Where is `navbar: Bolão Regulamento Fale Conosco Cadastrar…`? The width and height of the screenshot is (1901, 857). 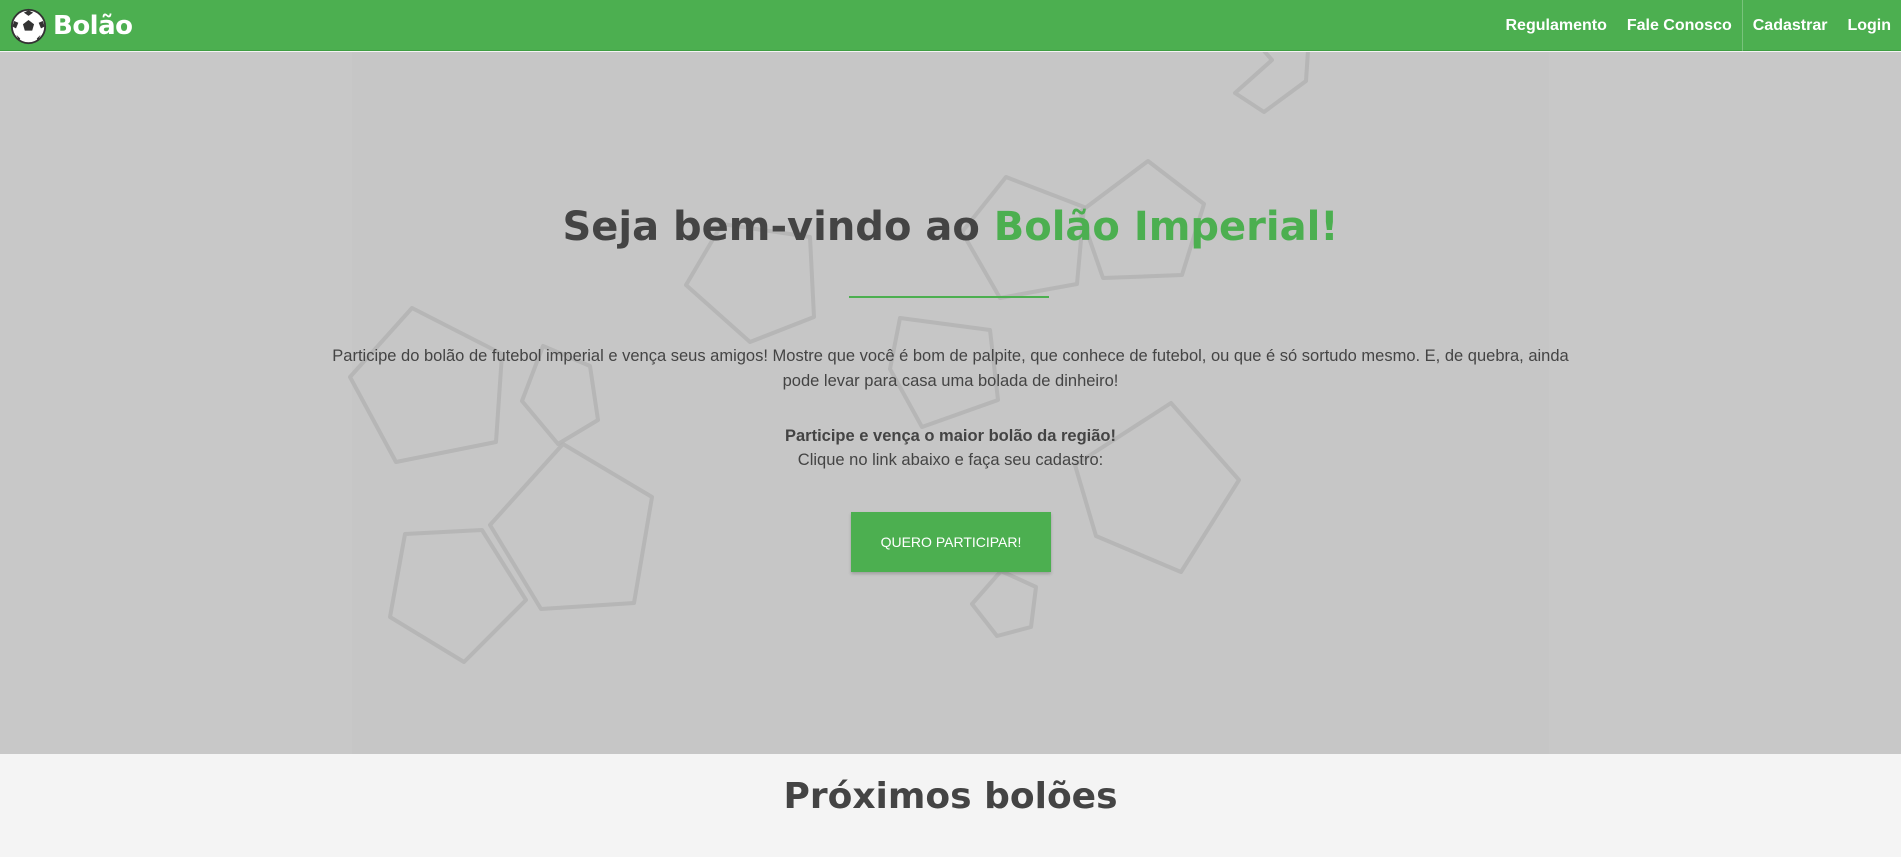
navbar: Bolão Regulamento Fale Conosco Cadastrar… is located at coordinates (950, 25).